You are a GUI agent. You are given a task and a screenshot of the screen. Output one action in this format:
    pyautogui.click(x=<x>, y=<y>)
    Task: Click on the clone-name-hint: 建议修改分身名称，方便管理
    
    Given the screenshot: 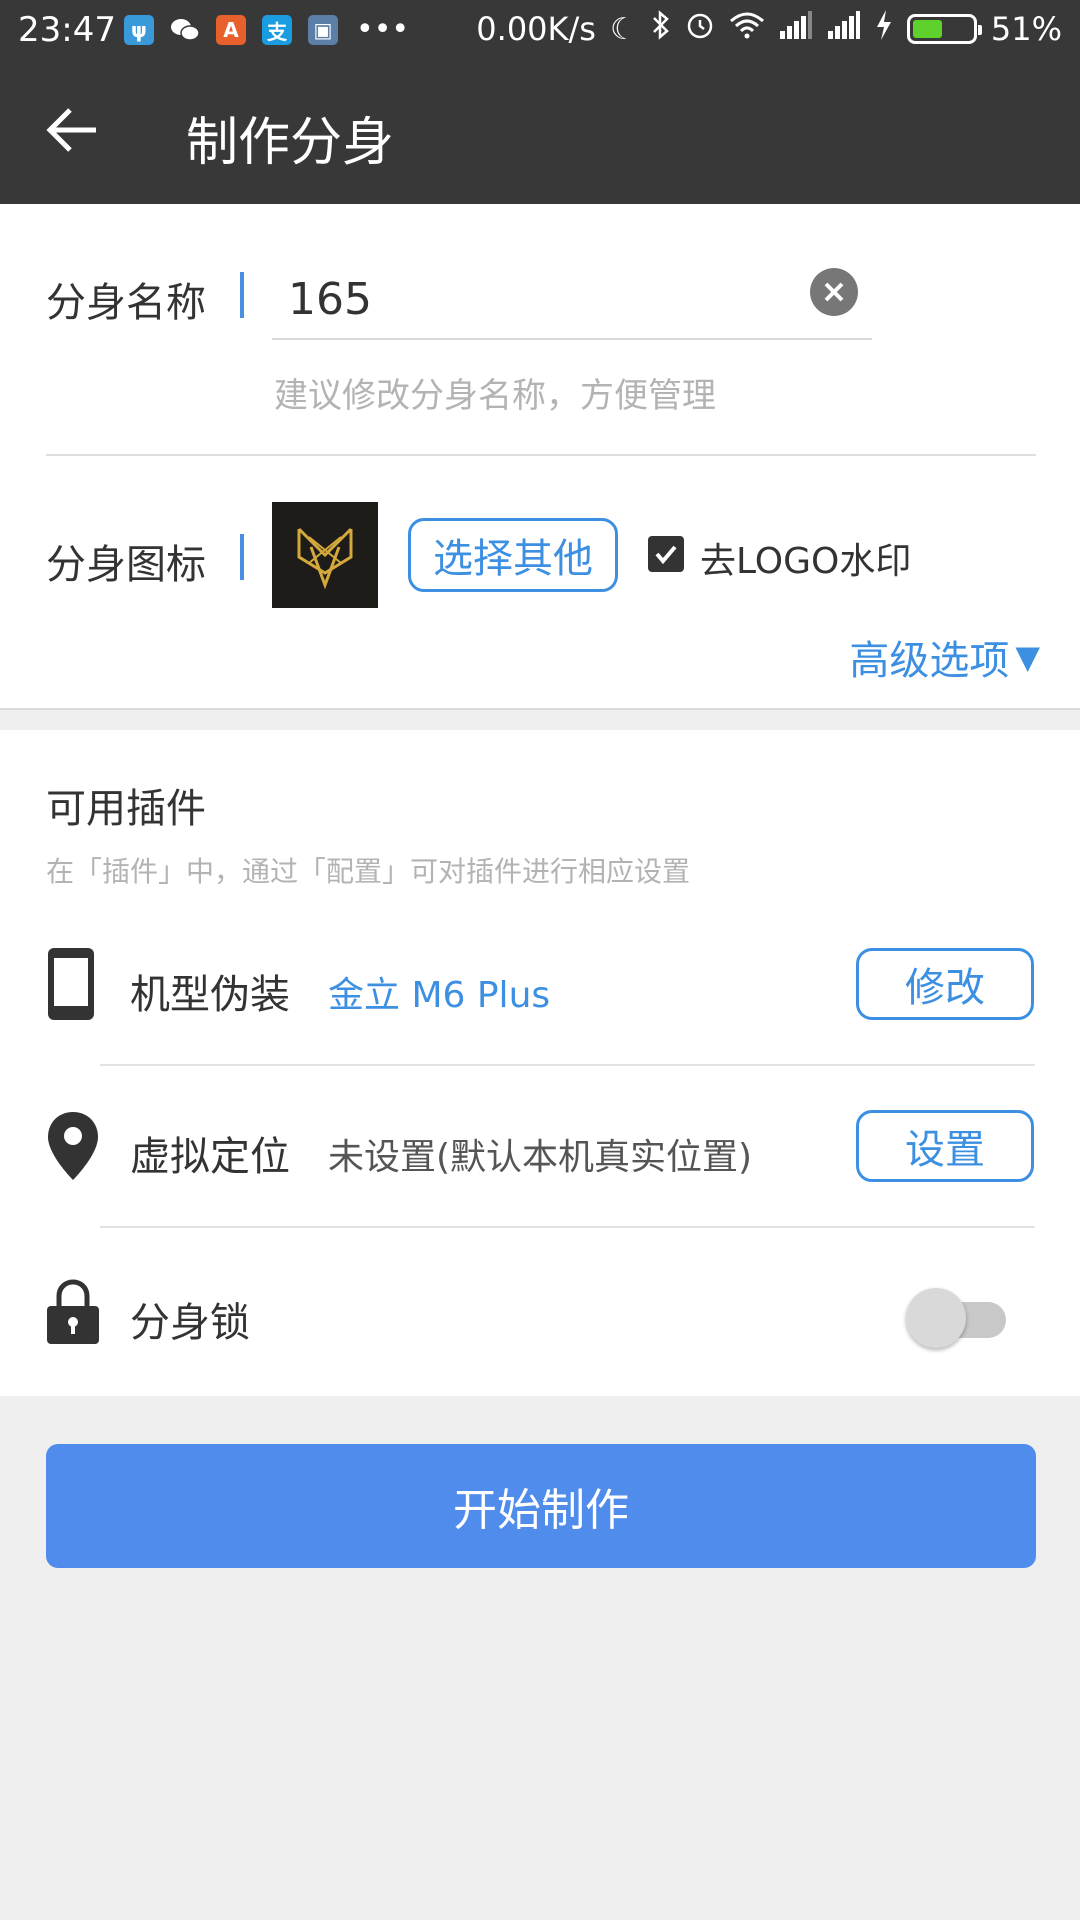 What is the action you would take?
    pyautogui.click(x=495, y=396)
    